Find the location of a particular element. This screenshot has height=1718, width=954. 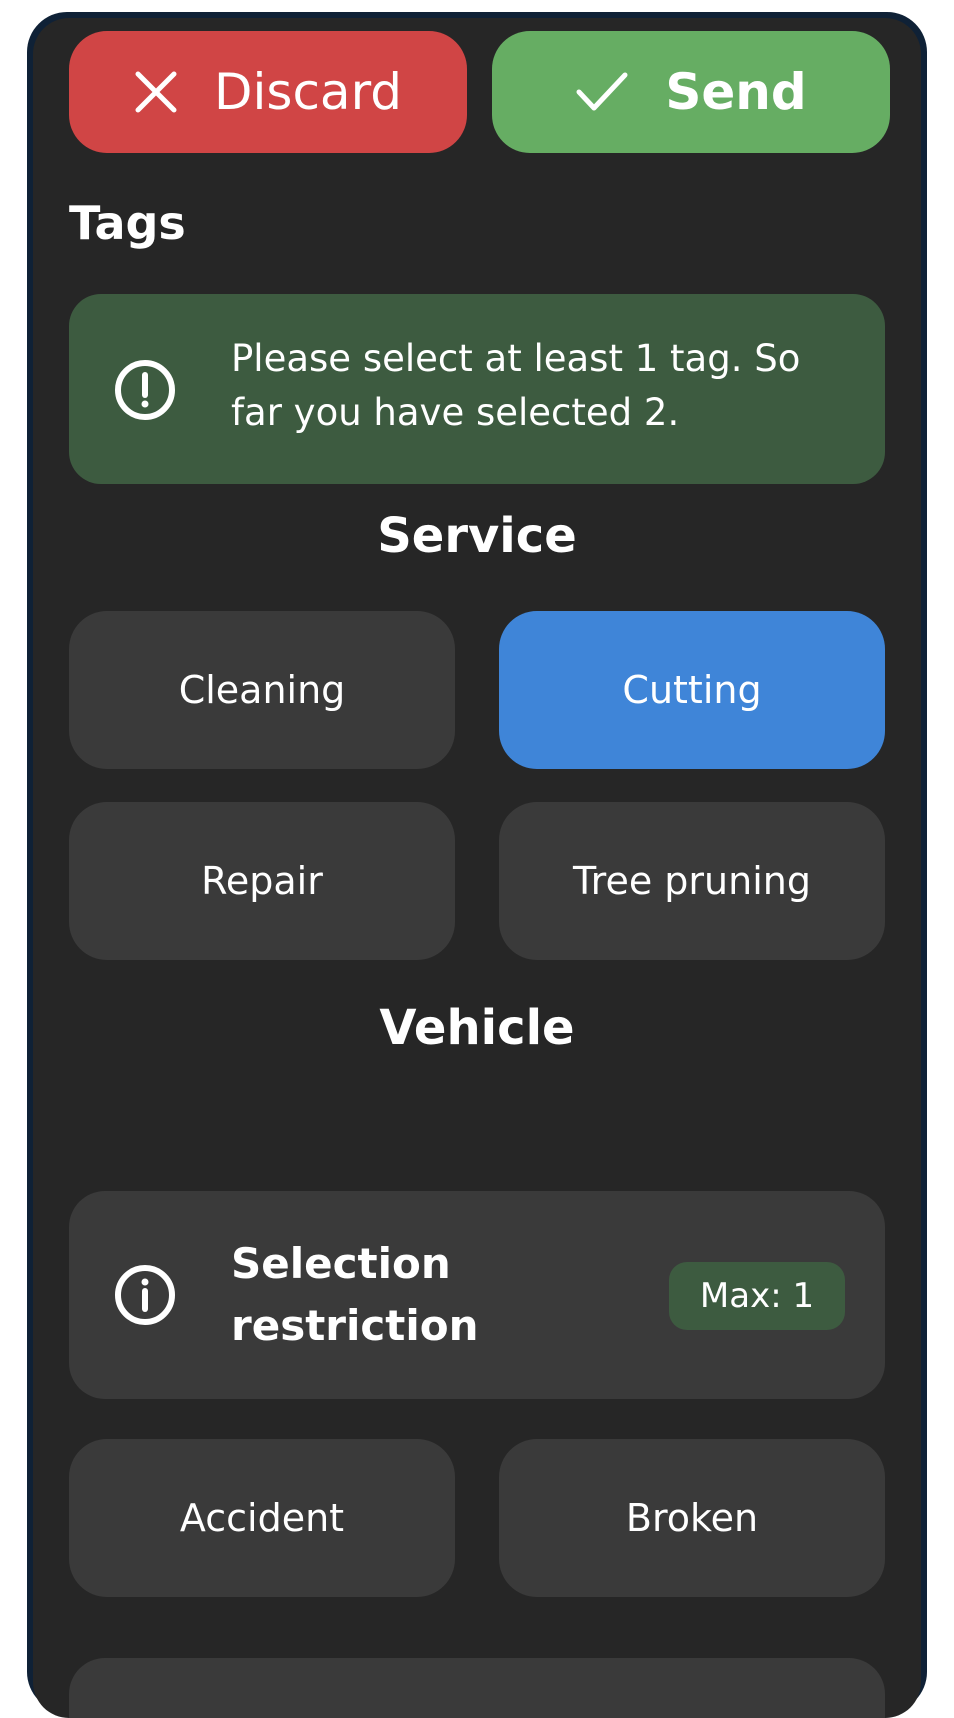

close-icon is located at coordinates (156, 92).